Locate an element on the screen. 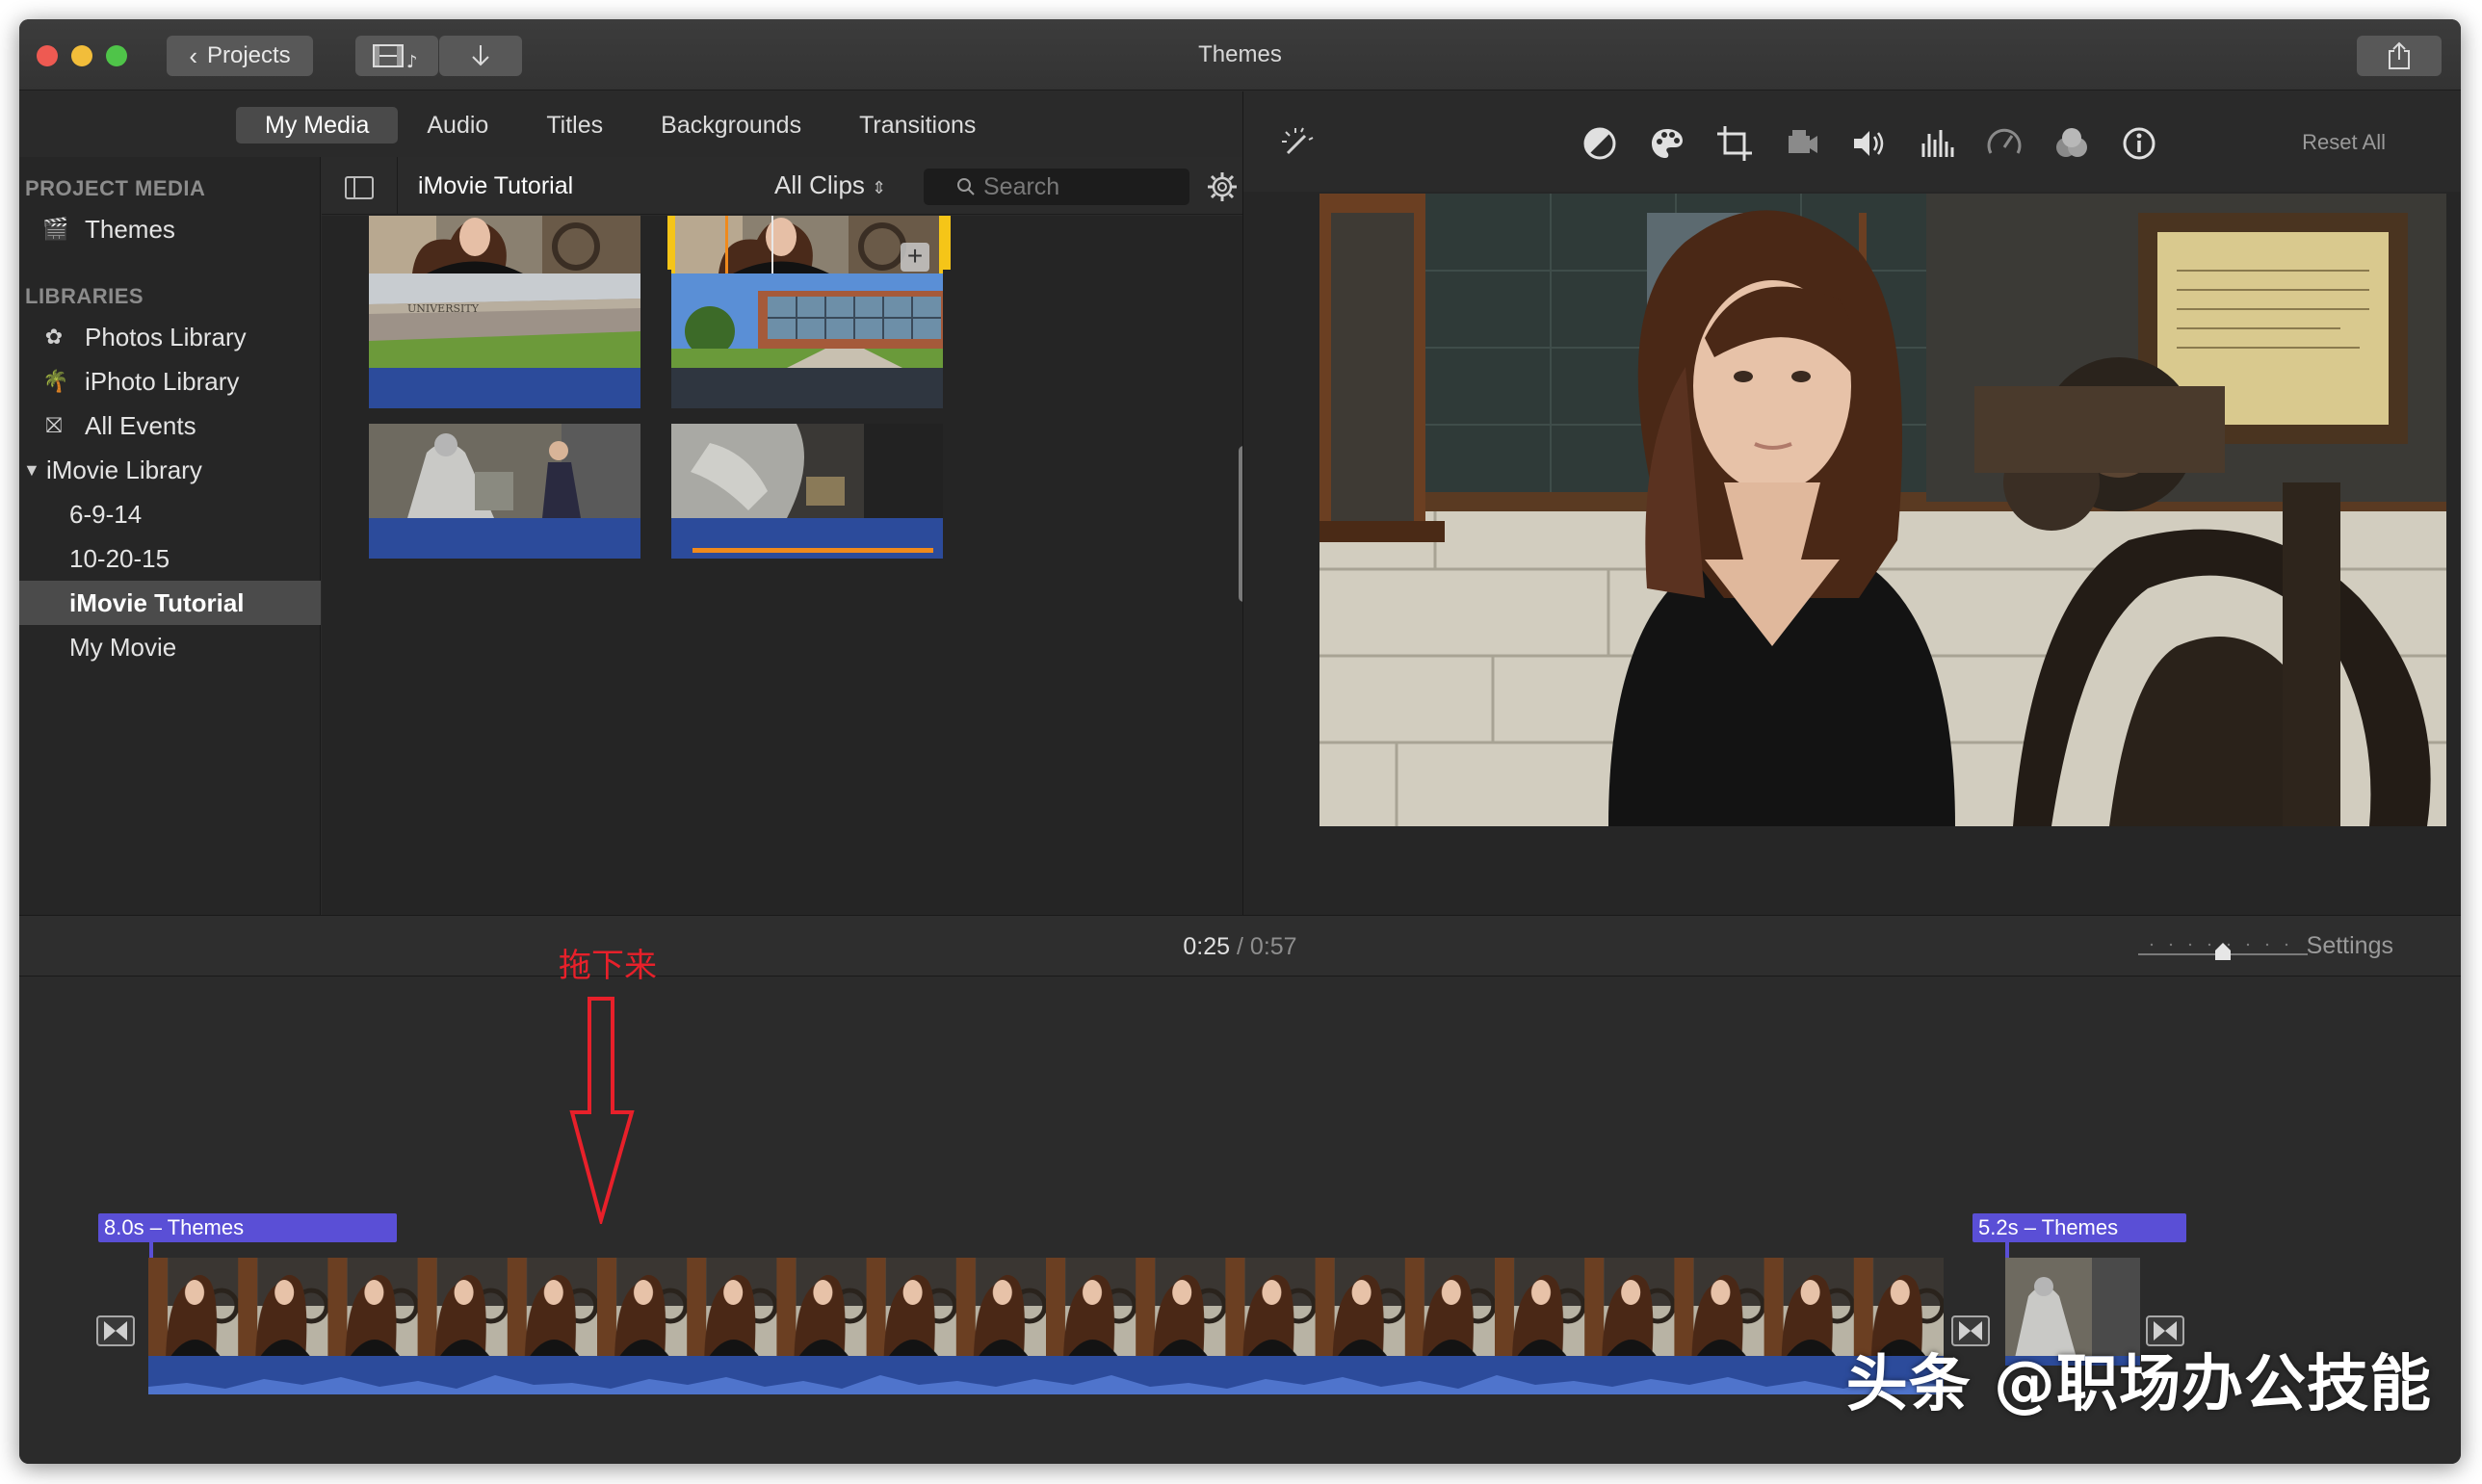 Image resolution: width=2482 pixels, height=1484 pixels. timecode: 0:25 / 0:57 is located at coordinates (1240, 947).